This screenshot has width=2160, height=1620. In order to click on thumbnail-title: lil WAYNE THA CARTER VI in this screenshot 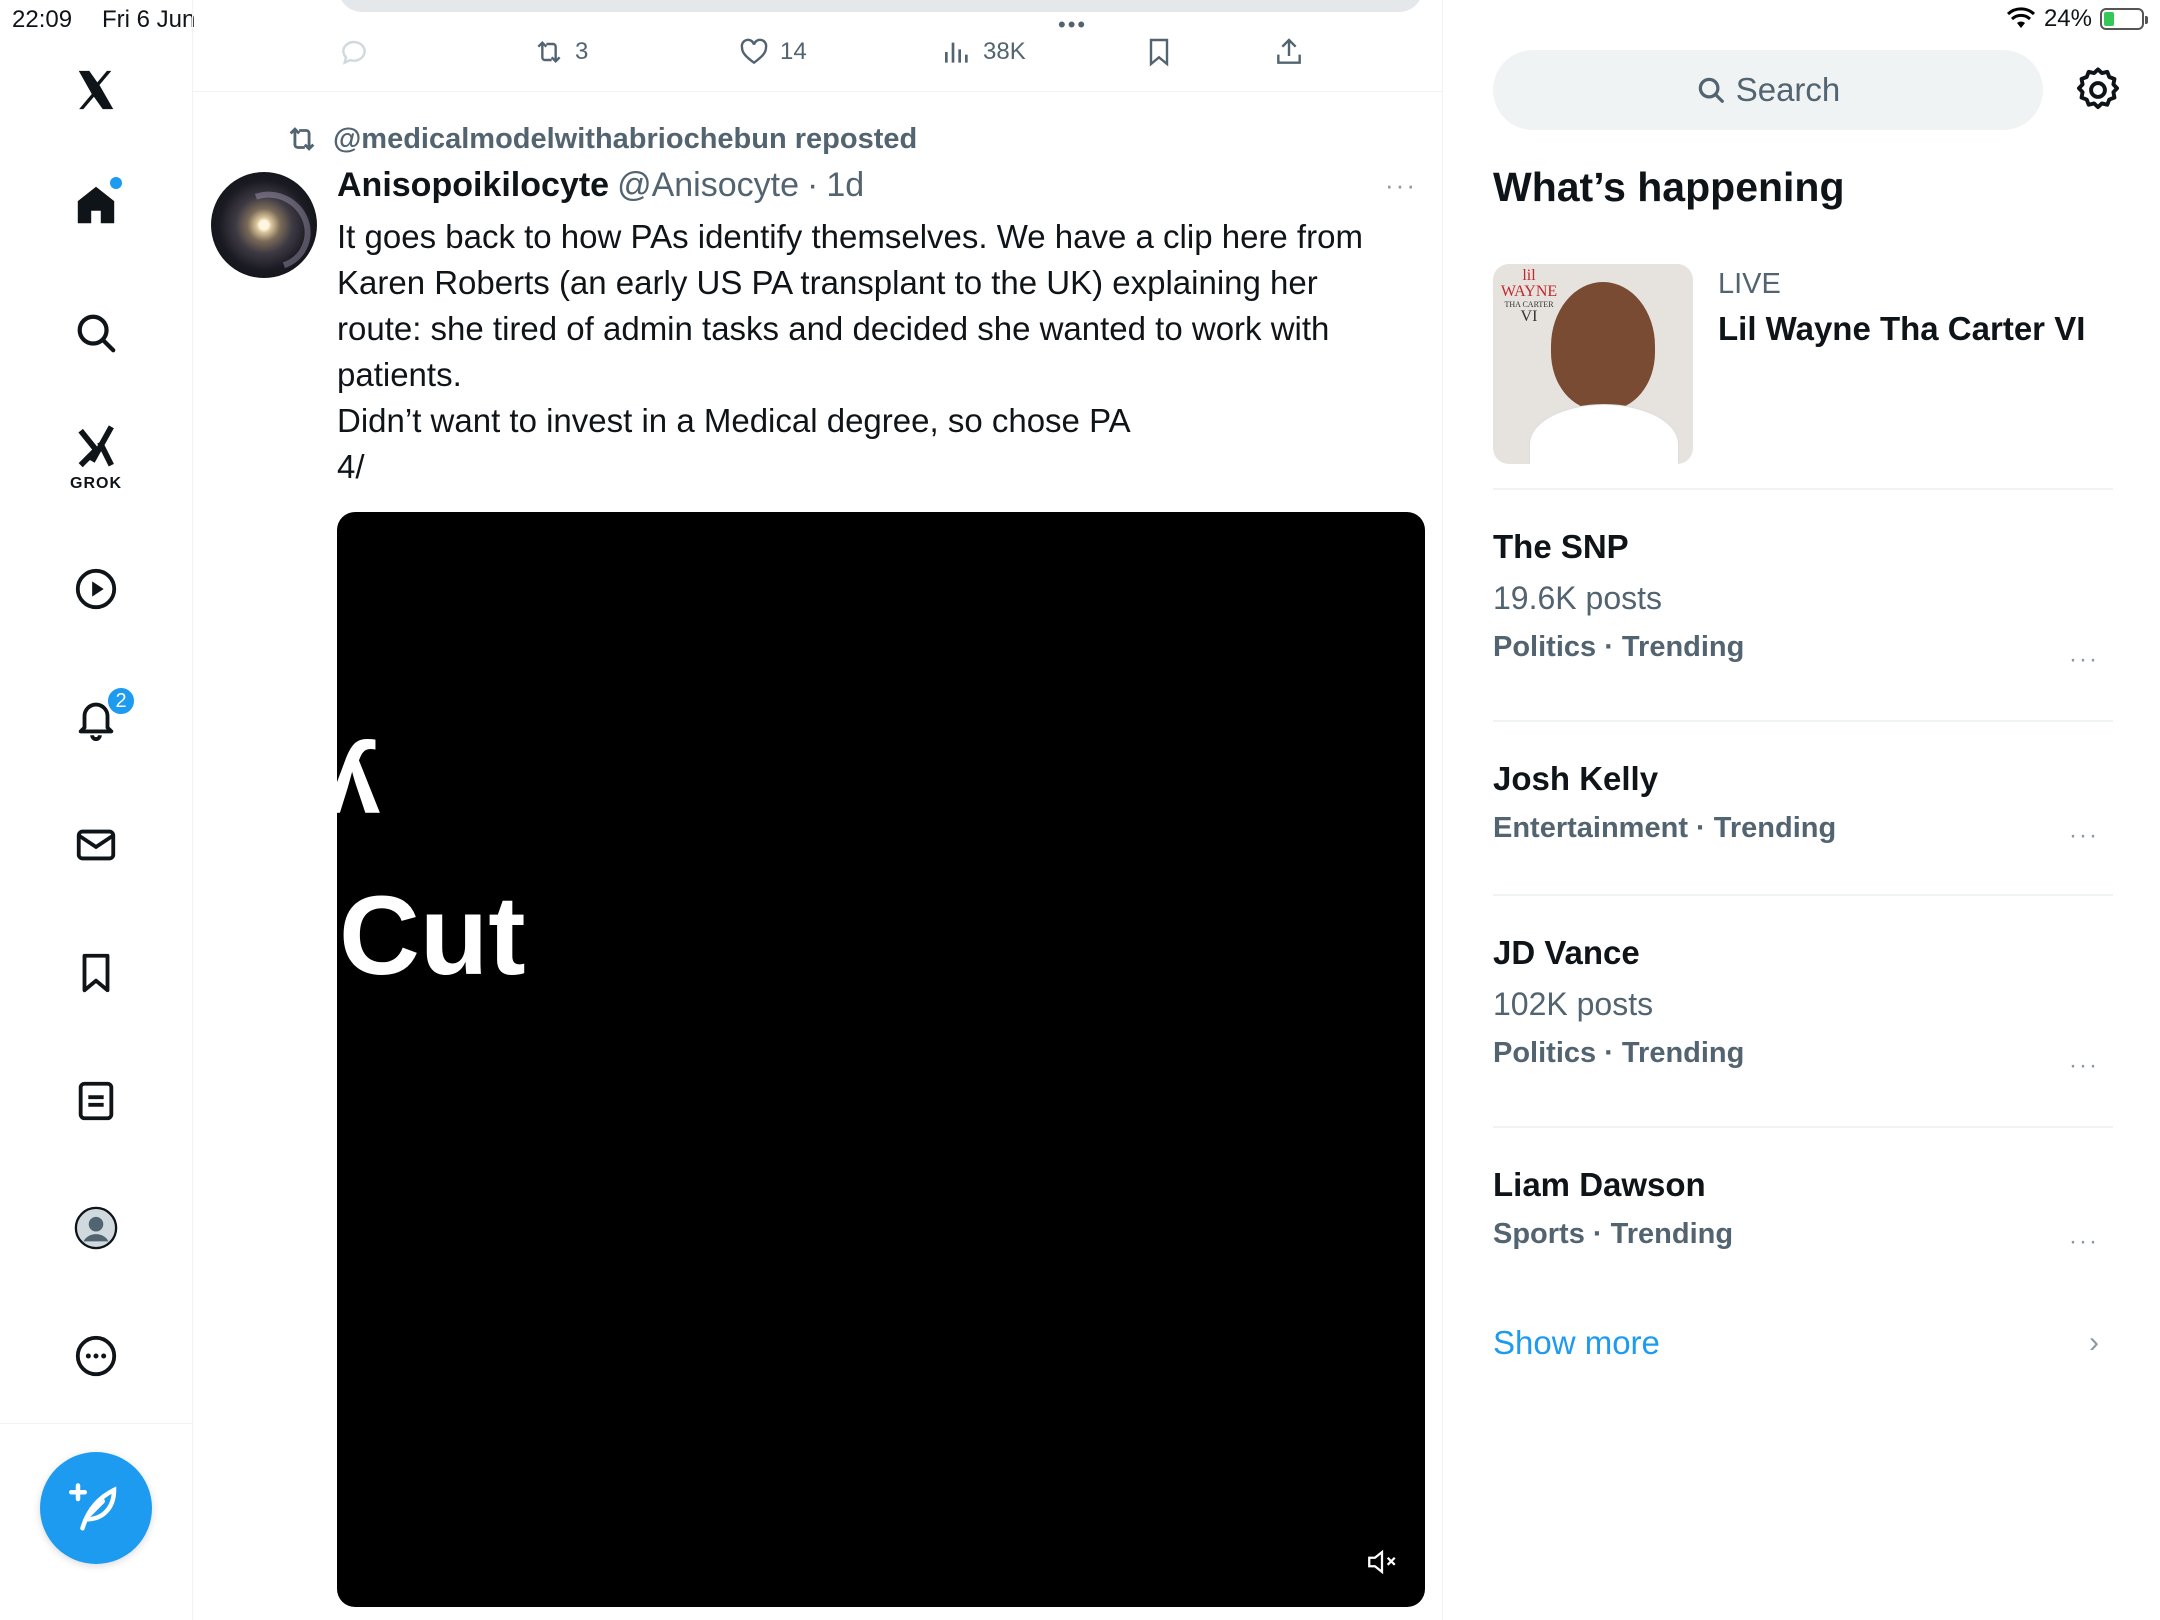, I will do `click(1529, 296)`.